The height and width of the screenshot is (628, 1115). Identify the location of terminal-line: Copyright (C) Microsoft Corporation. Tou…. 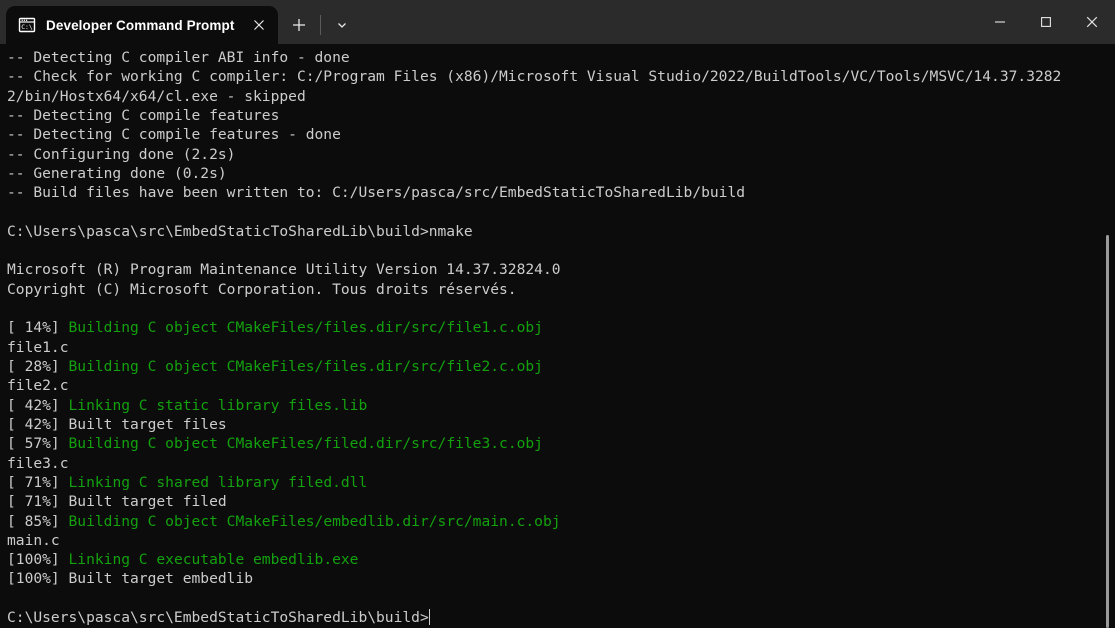
(561, 289).